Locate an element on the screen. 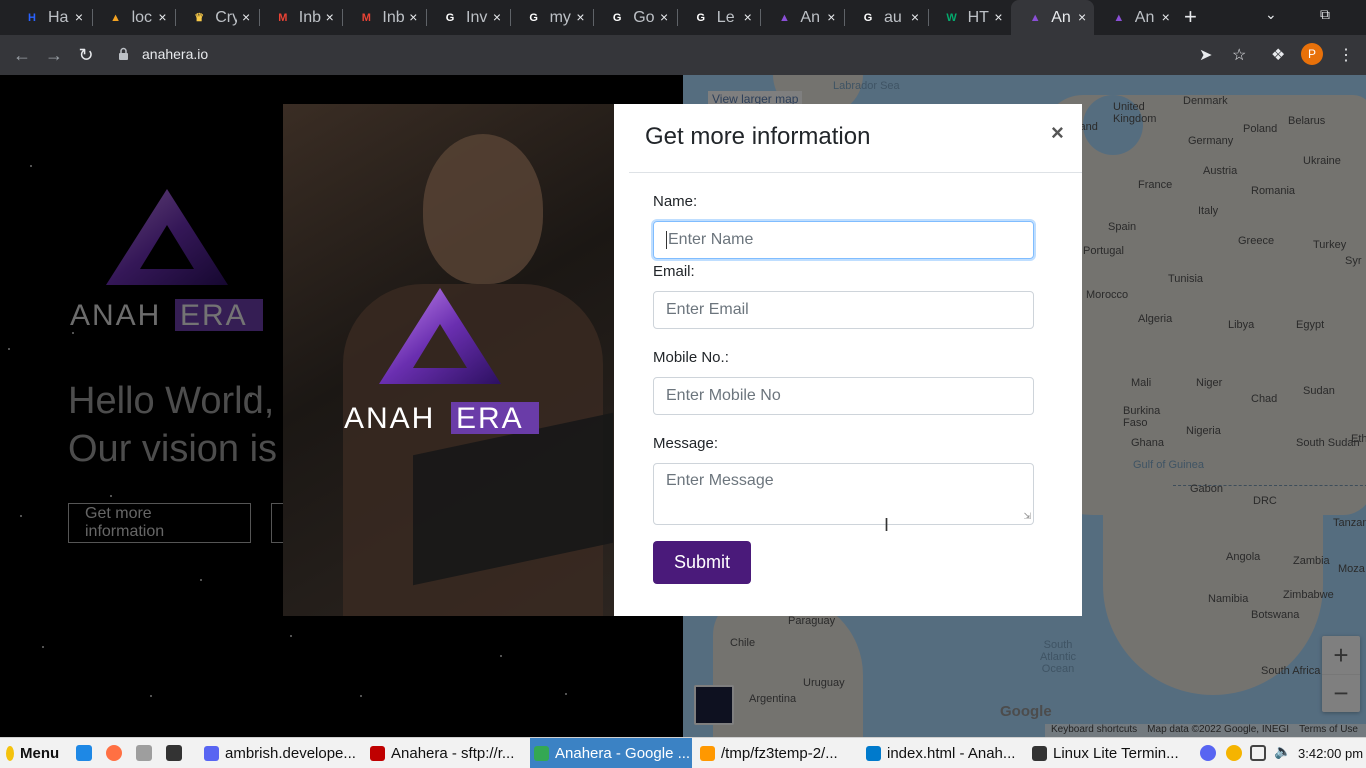 The height and width of the screenshot is (768, 1366). tab-title: Cry is located at coordinates (226, 17).